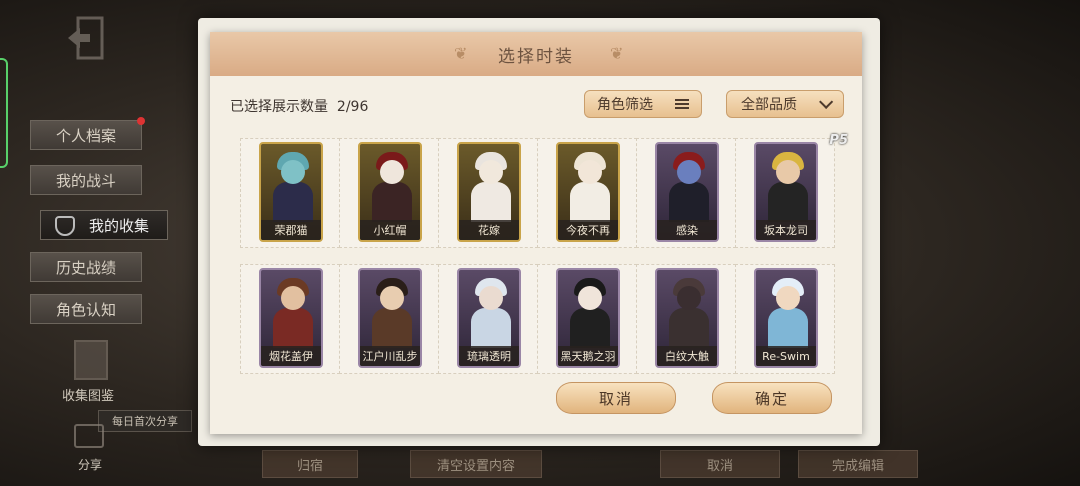  Describe the element at coordinates (769, 105) in the screenshot. I see `quality-filter-label: 全部品质` at that location.